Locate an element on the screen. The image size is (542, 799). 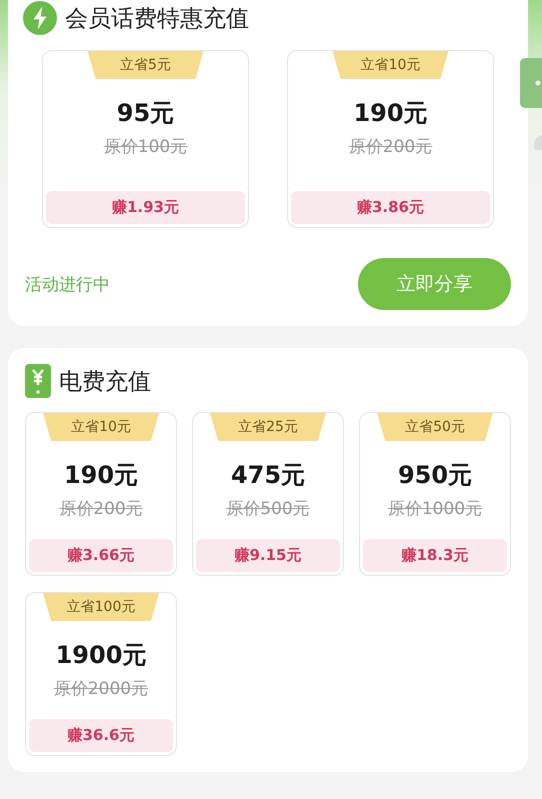
original-price: 原价500元 is located at coordinates (268, 509).